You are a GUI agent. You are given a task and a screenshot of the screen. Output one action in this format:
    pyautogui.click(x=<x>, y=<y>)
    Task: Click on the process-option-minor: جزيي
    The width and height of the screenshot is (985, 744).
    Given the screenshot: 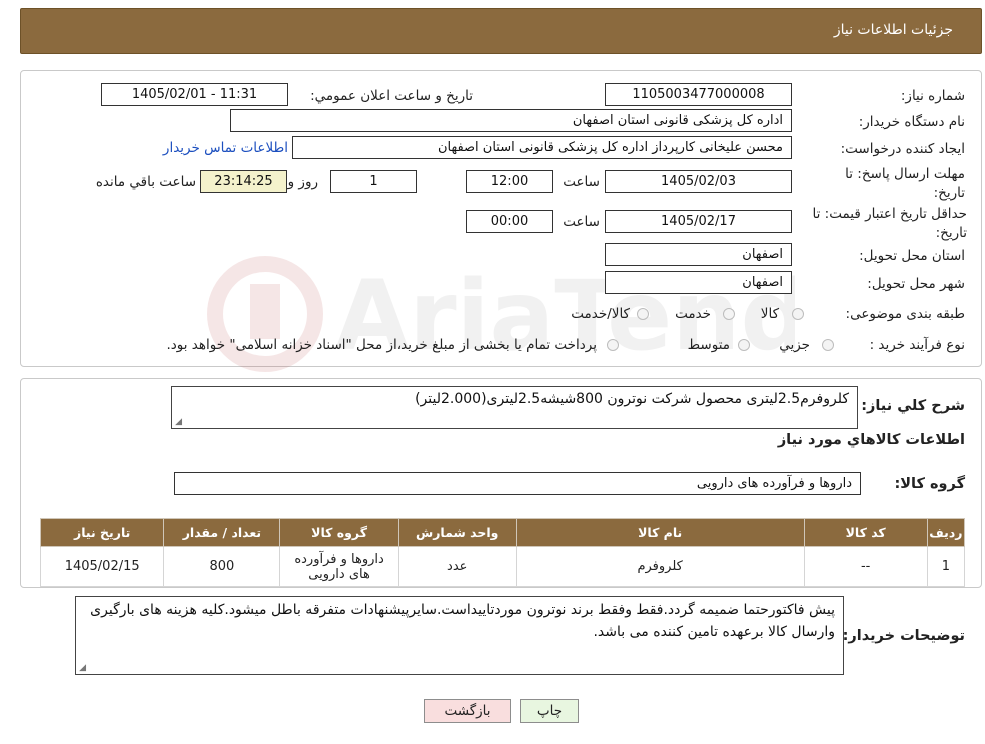 What is the action you would take?
    pyautogui.click(x=794, y=345)
    